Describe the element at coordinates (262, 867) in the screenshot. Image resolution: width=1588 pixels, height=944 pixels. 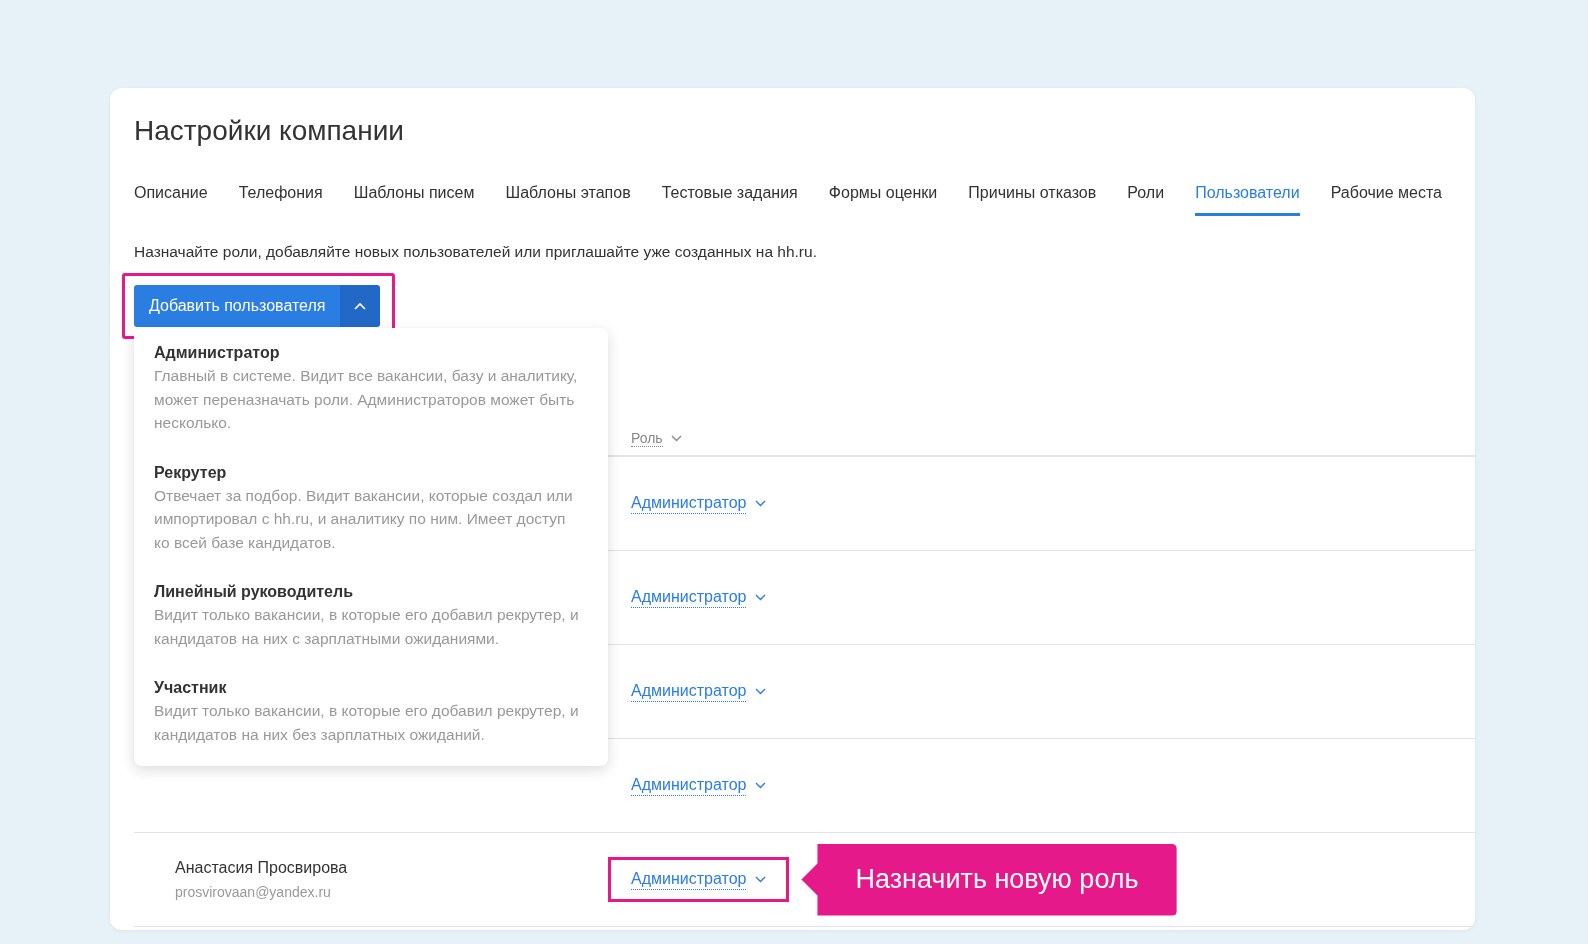
I see `user-name: Анастасия Просвирова` at that location.